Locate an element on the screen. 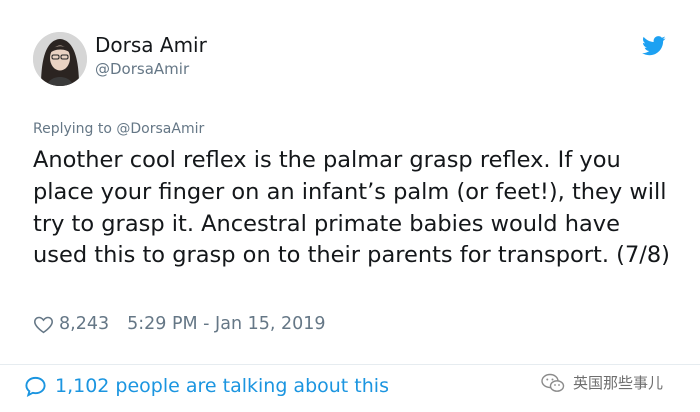  watermark: 英国那些事儿 is located at coordinates (602, 383).